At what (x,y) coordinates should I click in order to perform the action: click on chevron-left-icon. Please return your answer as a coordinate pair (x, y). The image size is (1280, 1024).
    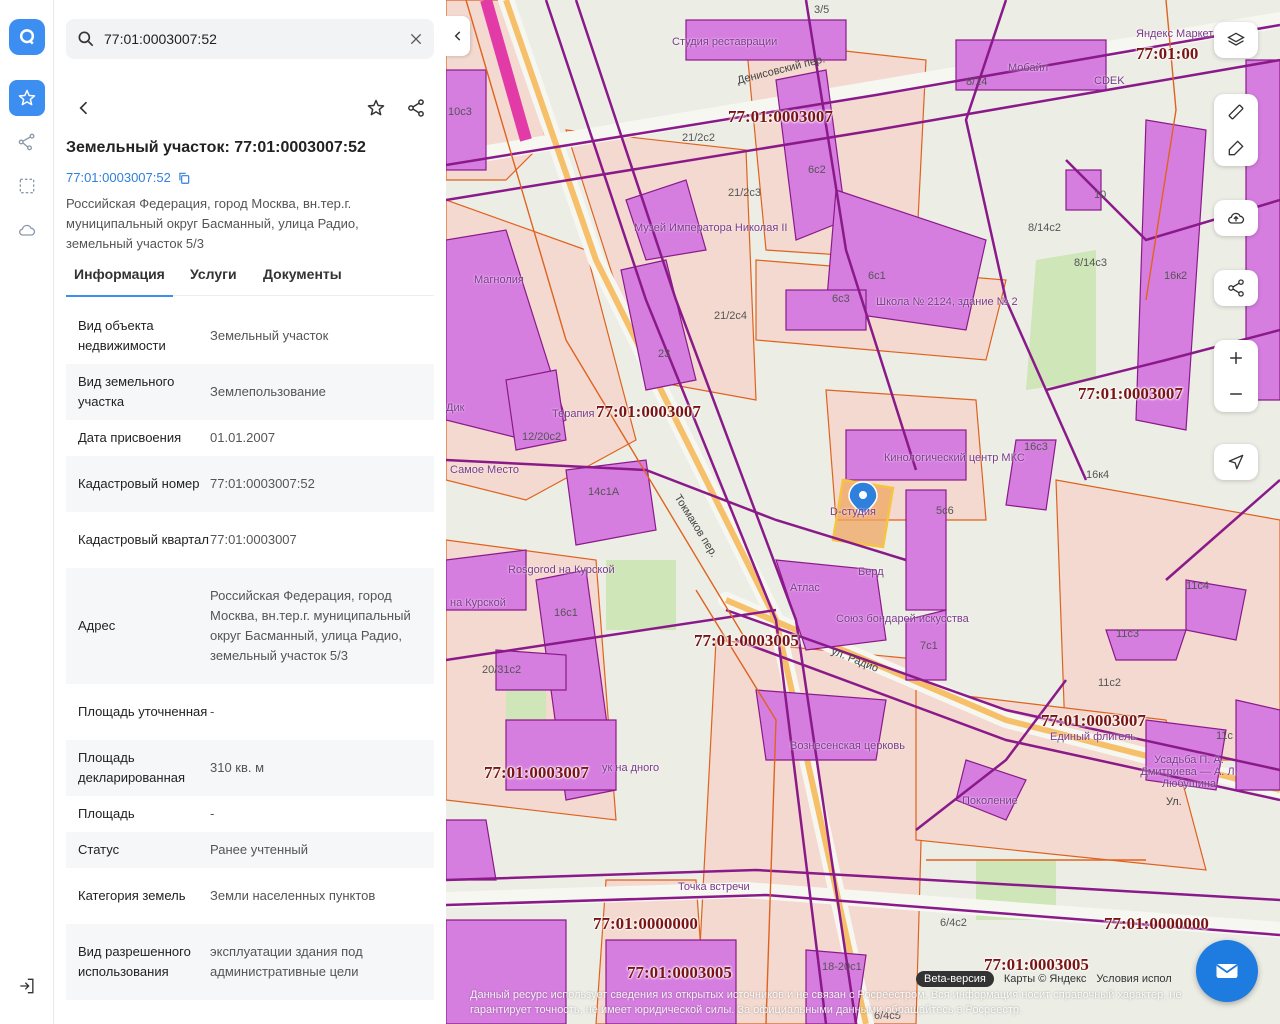
    Looking at the image, I should click on (457, 36).